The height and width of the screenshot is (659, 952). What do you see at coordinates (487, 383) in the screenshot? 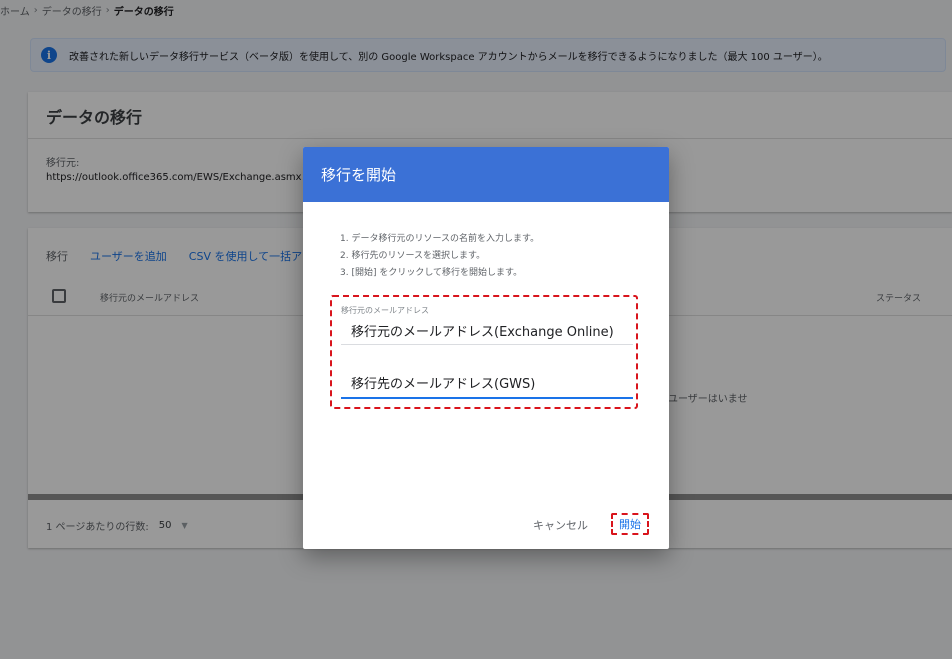
I see `destination-email-input: 移行先のメールアドレス(GWS)` at bounding box center [487, 383].